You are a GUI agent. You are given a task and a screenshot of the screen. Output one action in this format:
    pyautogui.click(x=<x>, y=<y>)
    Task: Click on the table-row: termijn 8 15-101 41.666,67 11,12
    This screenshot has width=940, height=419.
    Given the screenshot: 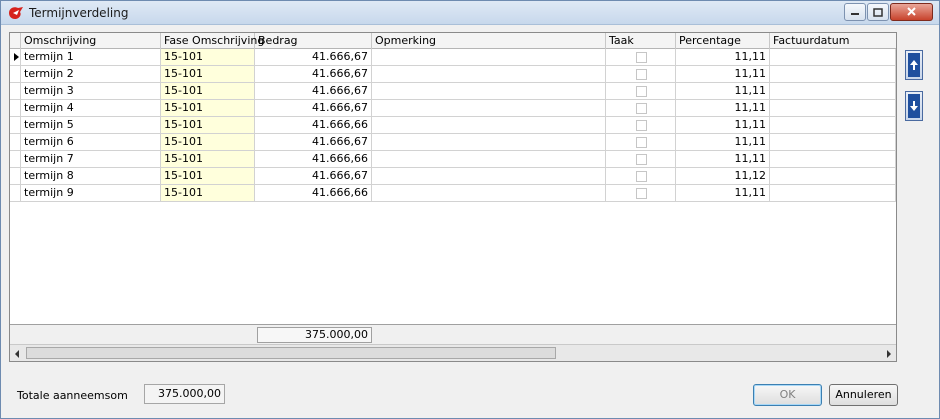 What is the action you would take?
    pyautogui.click(x=453, y=176)
    